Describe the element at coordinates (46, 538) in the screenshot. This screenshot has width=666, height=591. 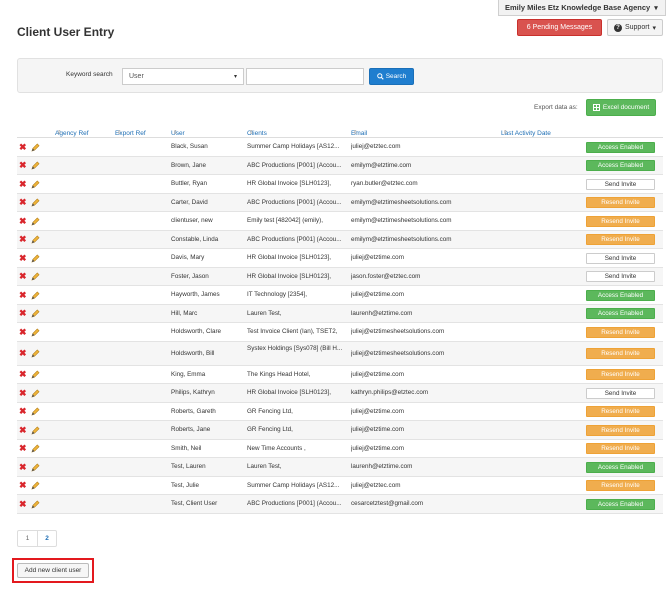
I see `page-2-link: 2` at that location.